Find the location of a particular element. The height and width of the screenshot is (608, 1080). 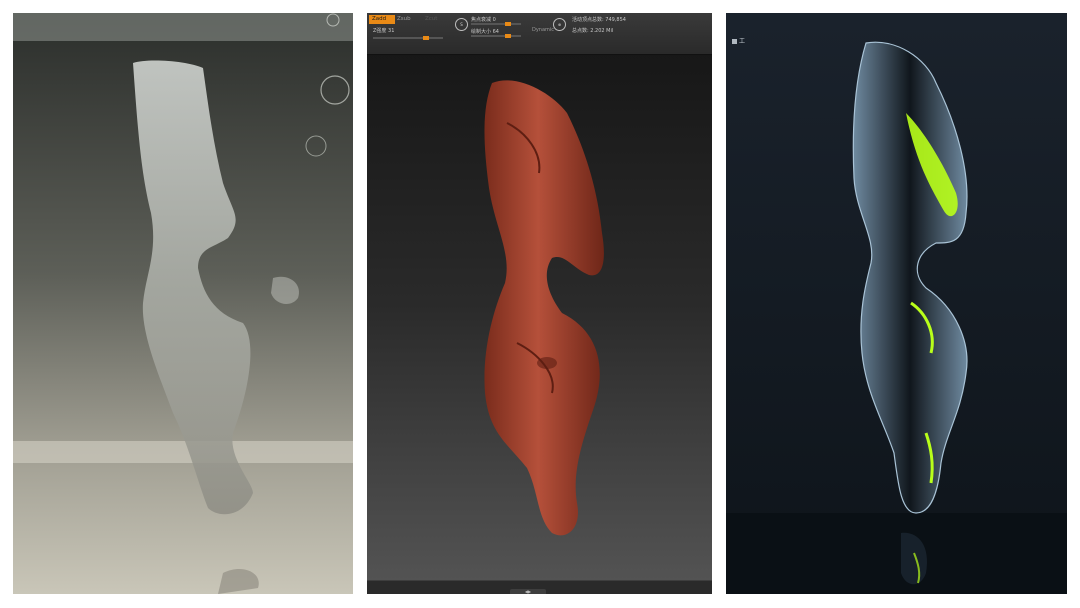

zcut-button: Zcut is located at coordinates (431, 19).